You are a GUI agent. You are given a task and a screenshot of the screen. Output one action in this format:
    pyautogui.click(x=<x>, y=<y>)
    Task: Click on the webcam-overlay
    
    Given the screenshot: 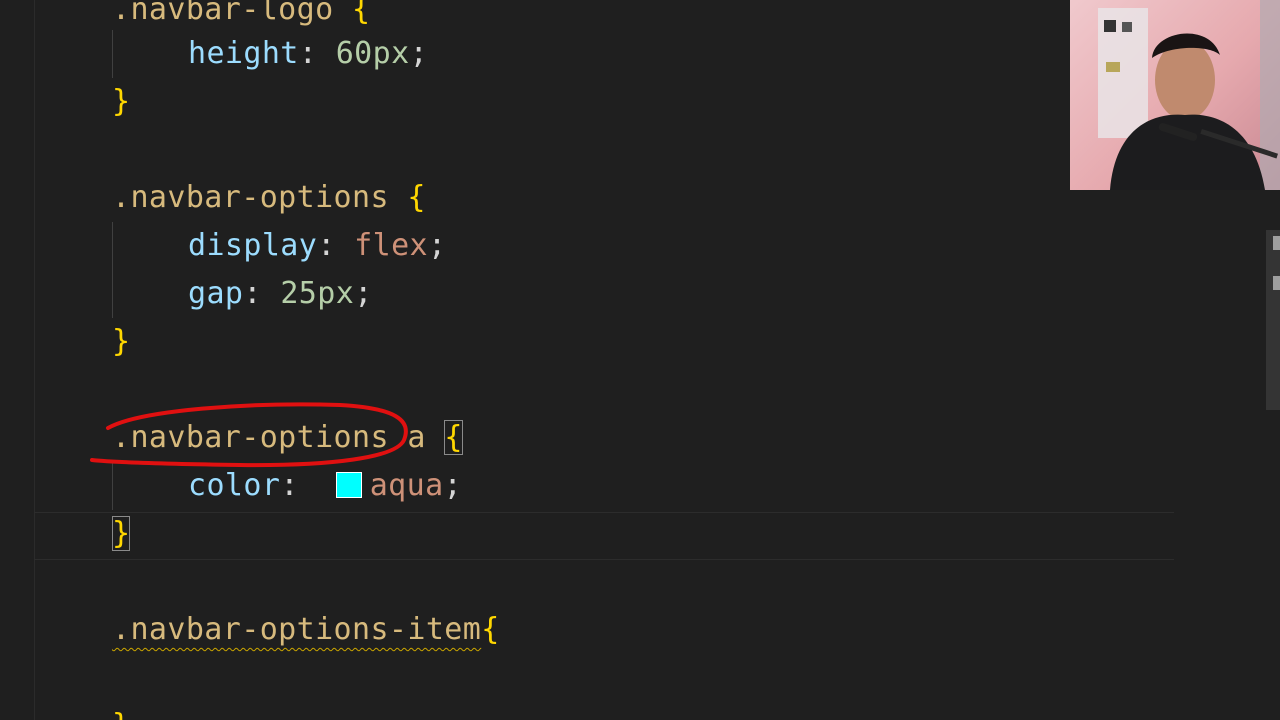 What is the action you would take?
    pyautogui.click(x=1175, y=95)
    